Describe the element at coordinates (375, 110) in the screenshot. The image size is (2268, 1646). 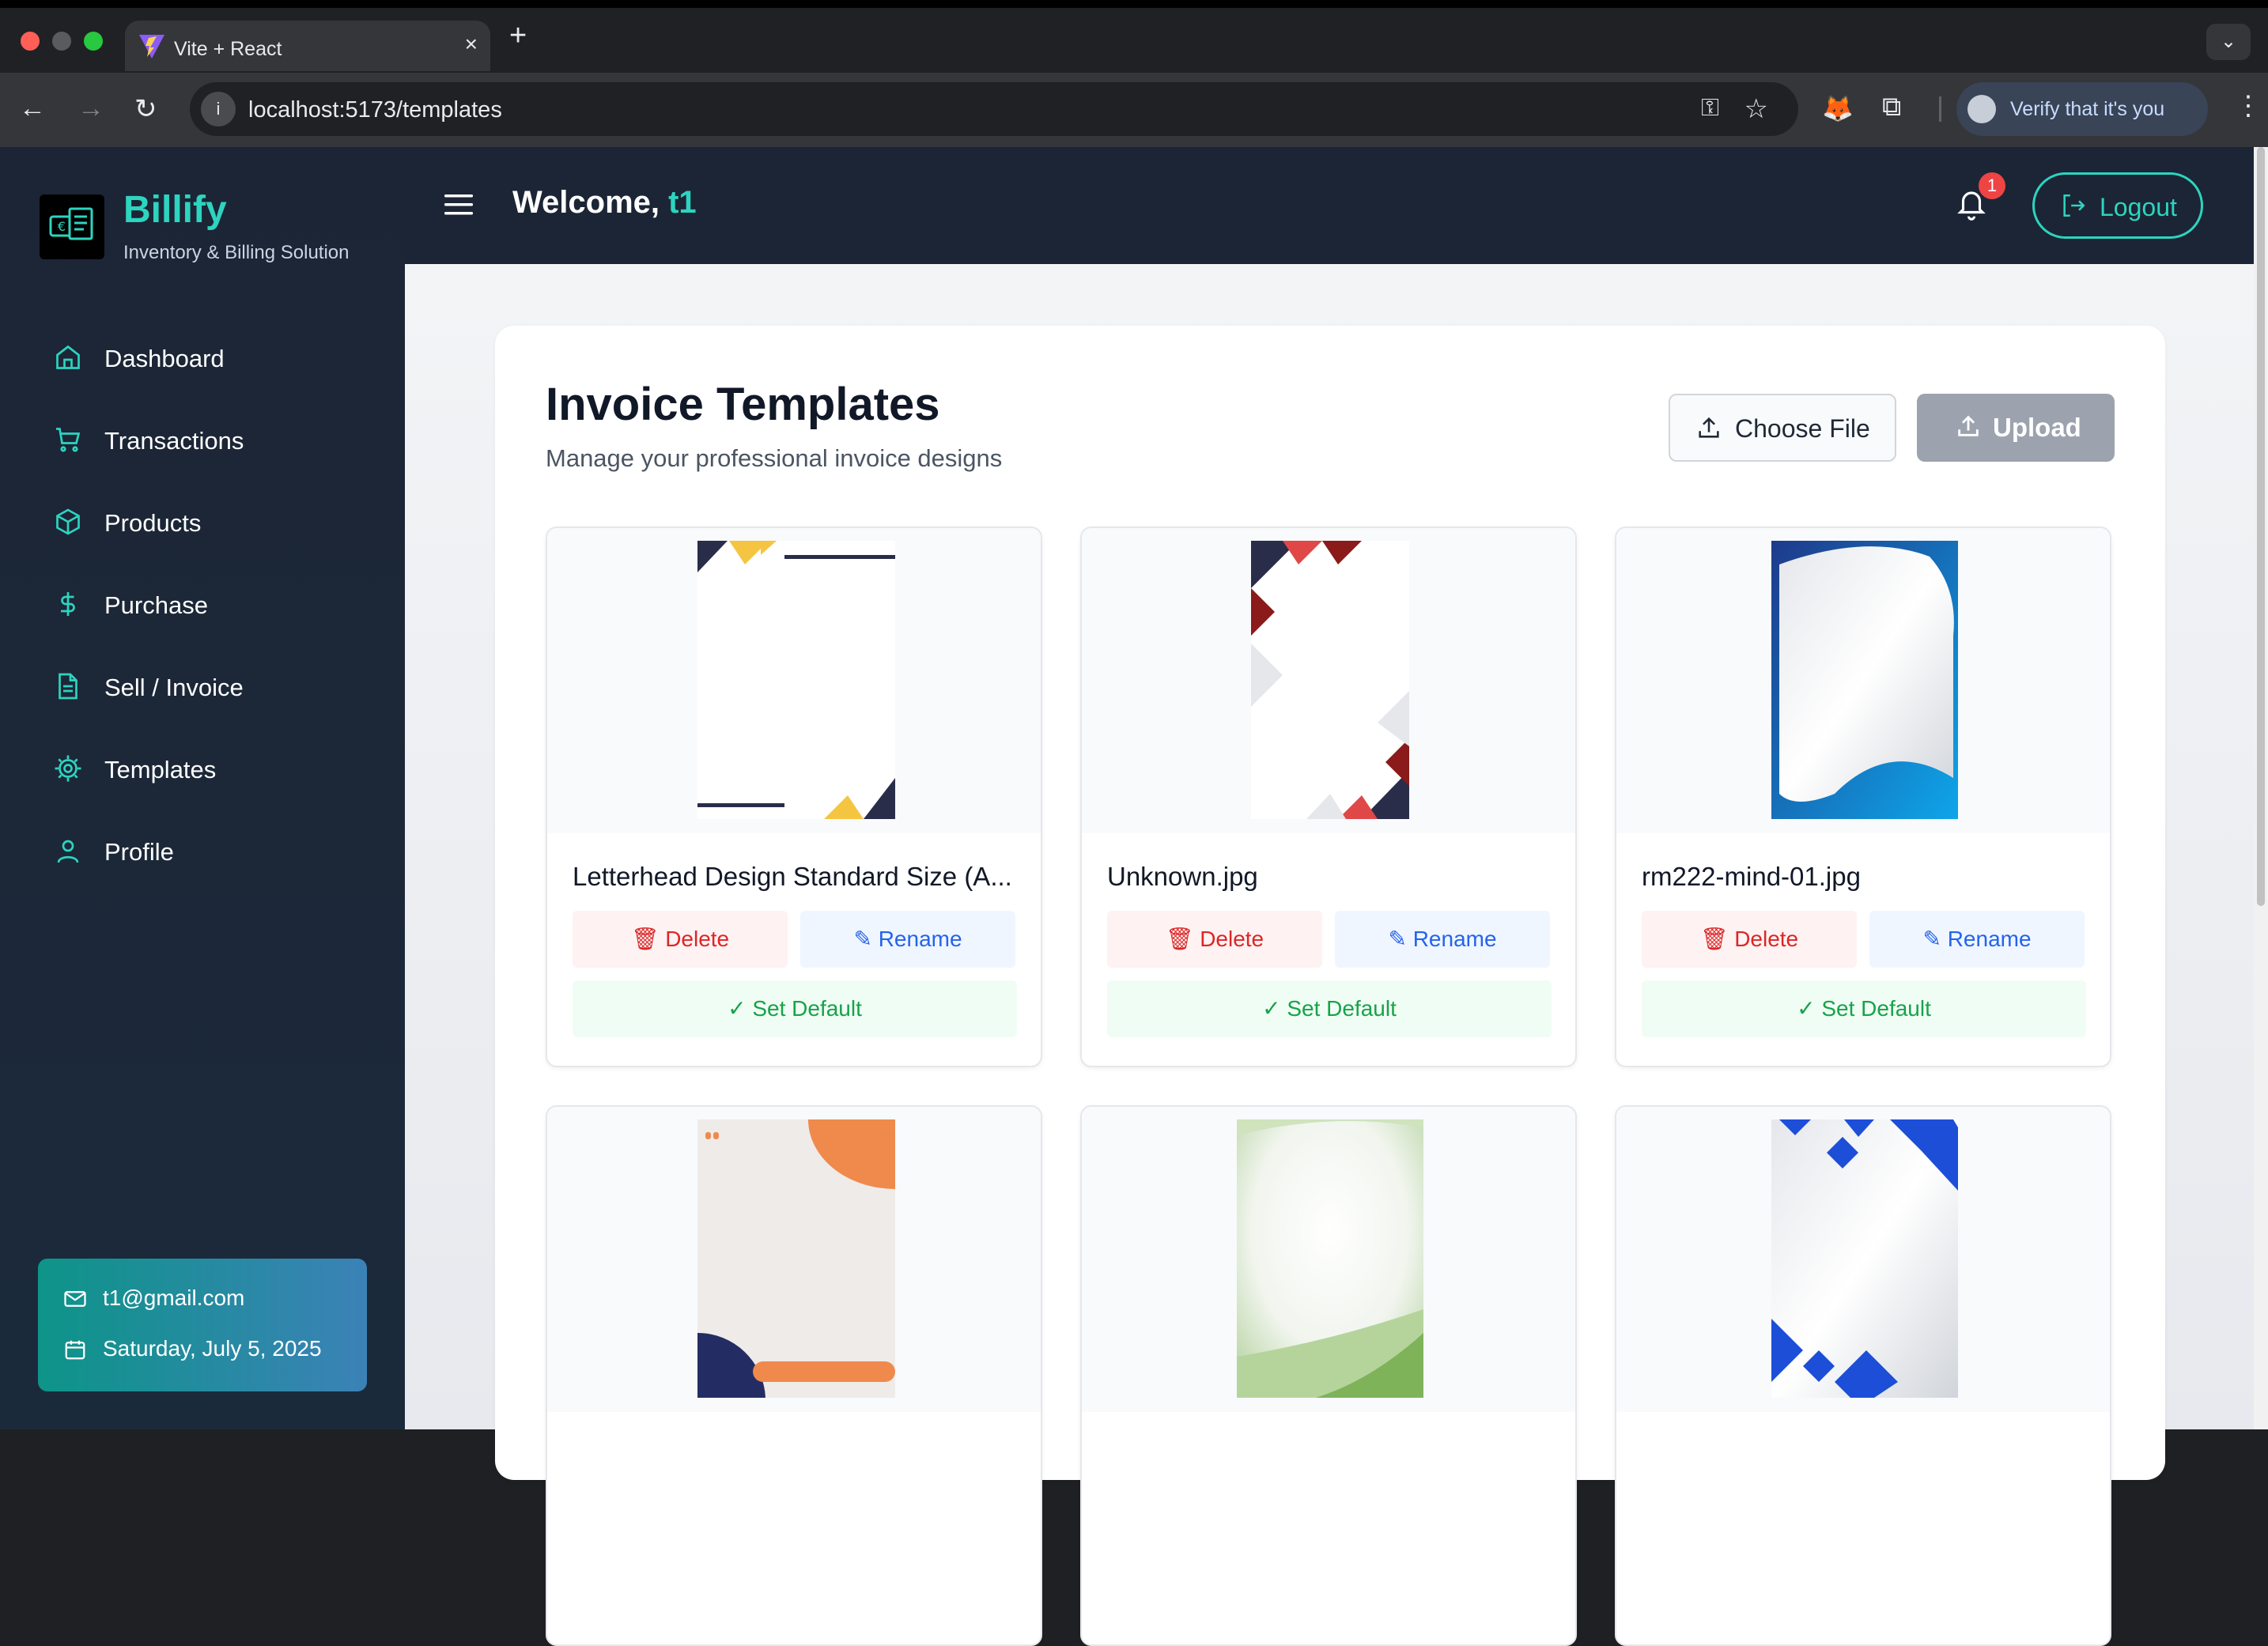
I see `url-text: localhost:5173/templates` at that location.